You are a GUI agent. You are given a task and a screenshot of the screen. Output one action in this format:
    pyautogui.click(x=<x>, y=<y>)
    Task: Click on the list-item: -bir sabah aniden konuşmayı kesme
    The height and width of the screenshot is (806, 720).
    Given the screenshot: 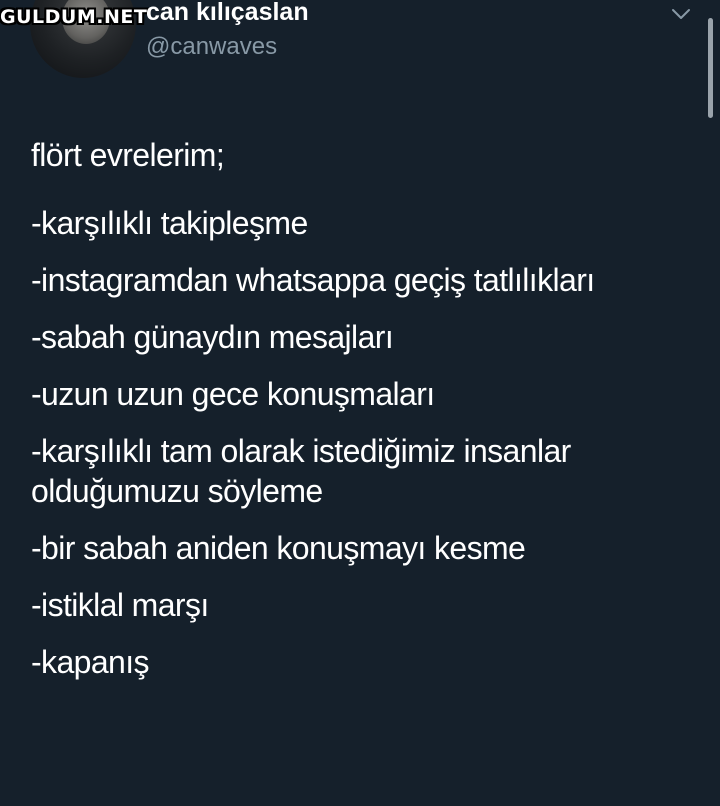 What is the action you would take?
    pyautogui.click(x=278, y=548)
    